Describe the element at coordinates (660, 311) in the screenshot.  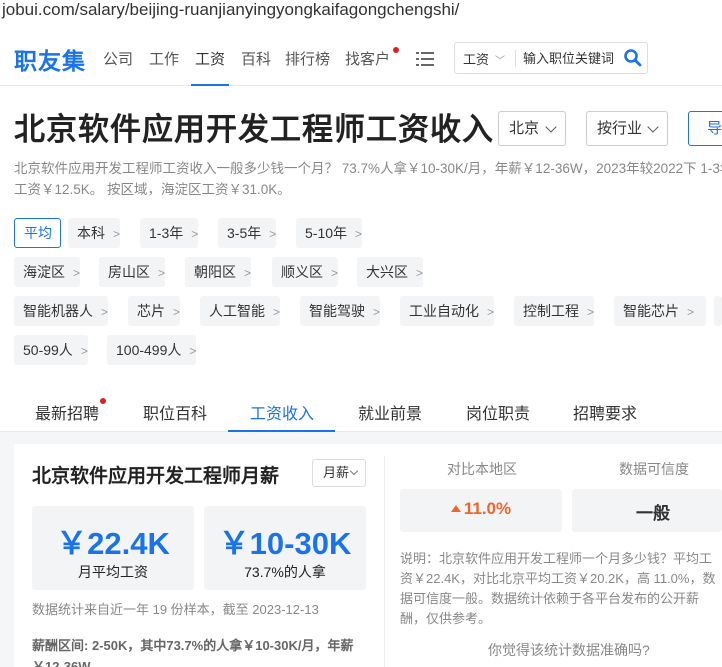
I see `tag-smart-chips: 智能芯片 >` at that location.